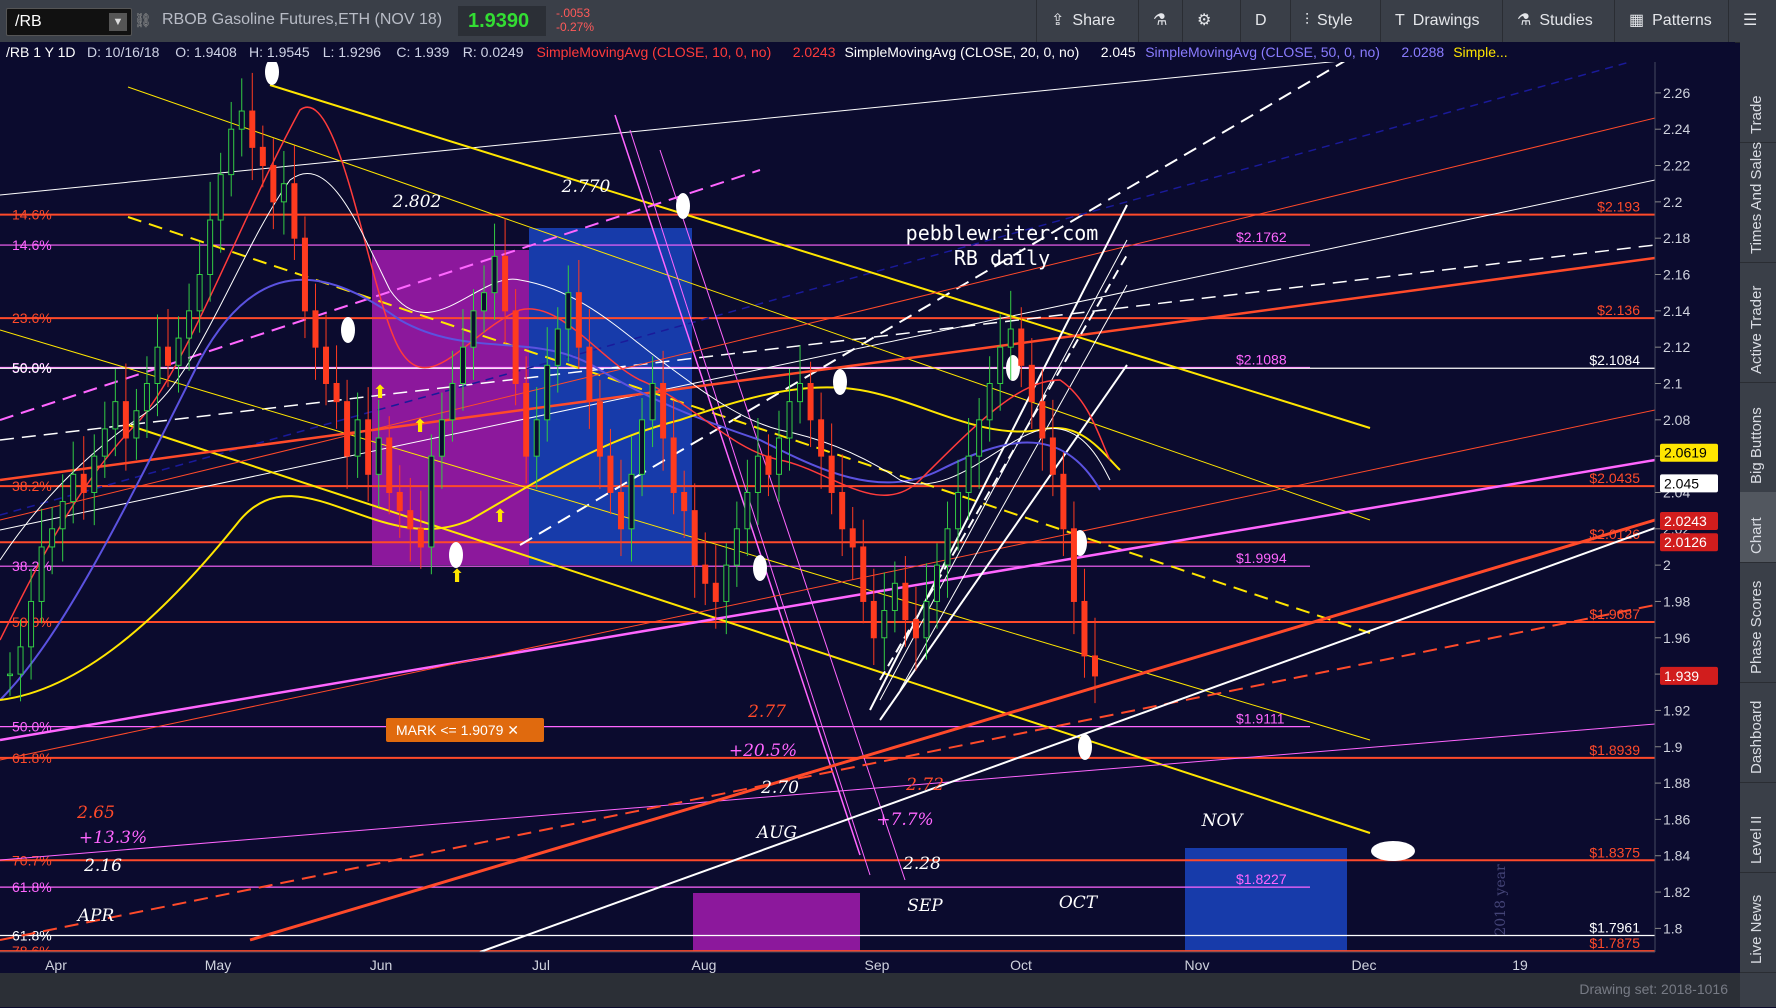 The height and width of the screenshot is (1008, 1776). I want to click on shaded-box-blue-bottom, so click(1266, 900).